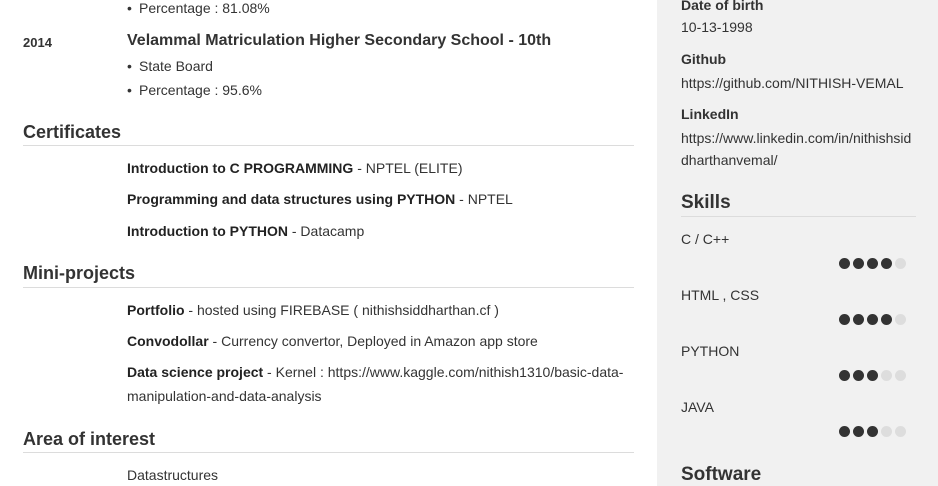 The height and width of the screenshot is (486, 938). I want to click on skill-name: JAVA, so click(697, 407).